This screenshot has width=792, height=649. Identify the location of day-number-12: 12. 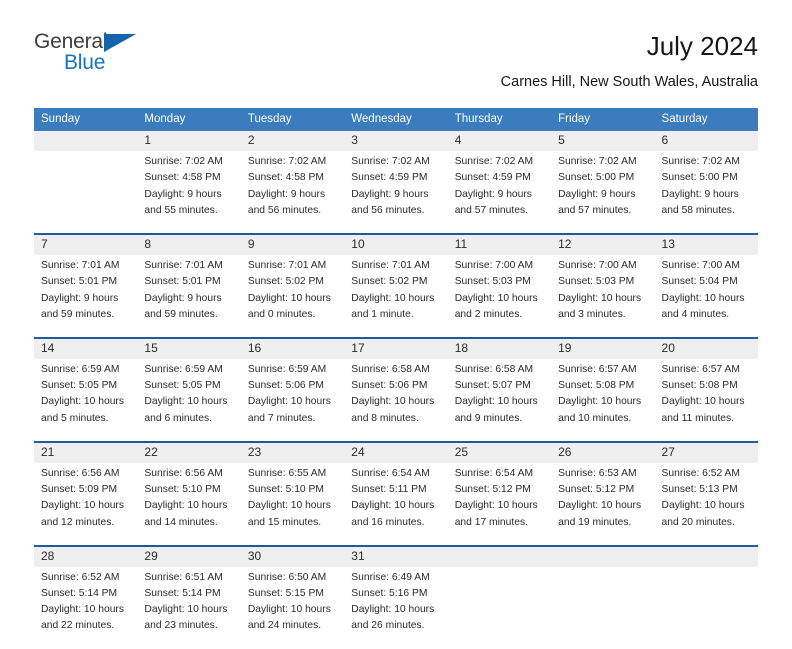
(603, 245).